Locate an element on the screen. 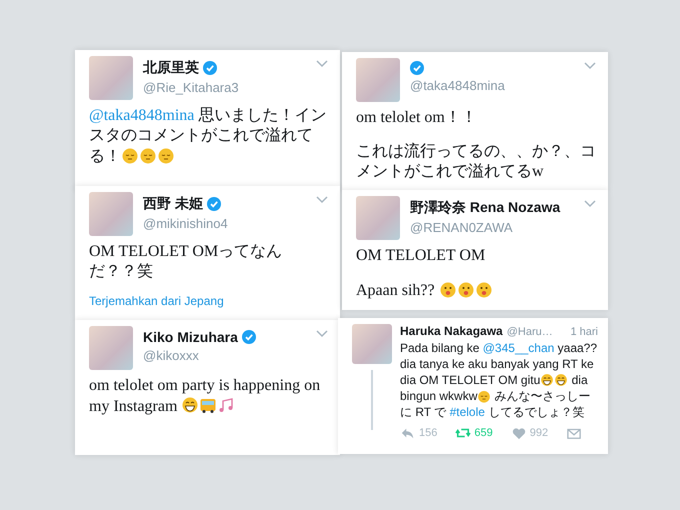 Image resolution: width=680 pixels, height=510 pixels. user-name: 野澤玲奈 Rena Nozawa is located at coordinates (485, 208).